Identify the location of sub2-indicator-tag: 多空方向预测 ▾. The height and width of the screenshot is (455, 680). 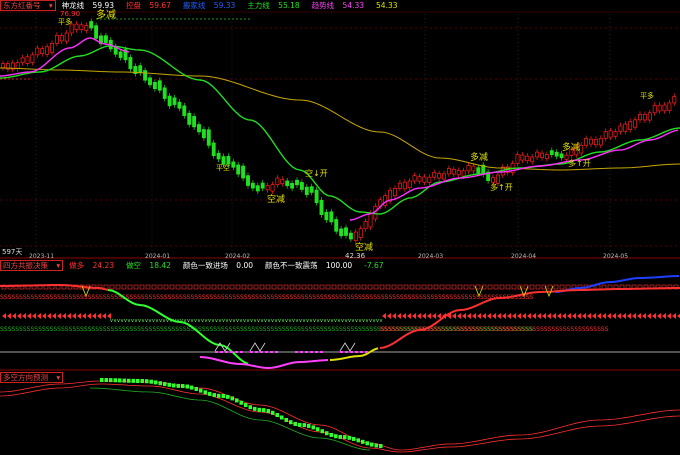
(32, 377).